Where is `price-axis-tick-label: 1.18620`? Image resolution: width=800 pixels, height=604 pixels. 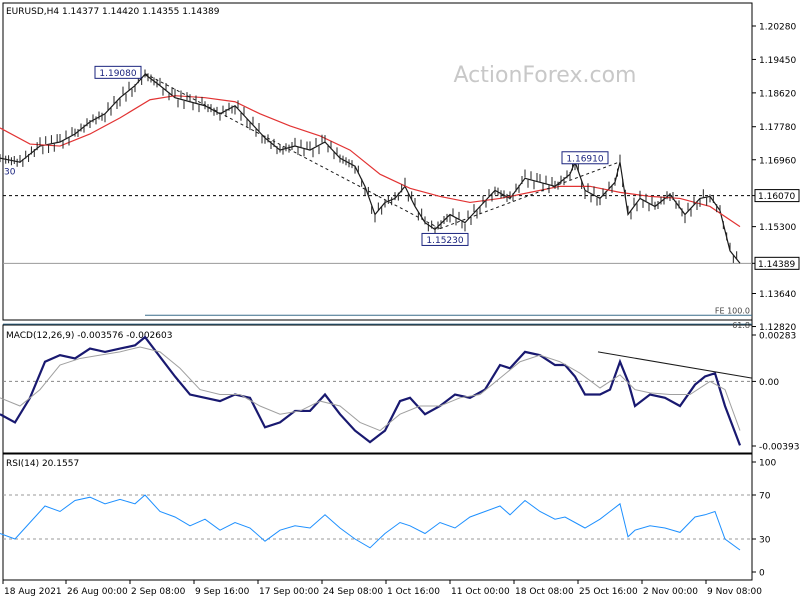
price-axis-tick-label: 1.18620 is located at coordinates (777, 94).